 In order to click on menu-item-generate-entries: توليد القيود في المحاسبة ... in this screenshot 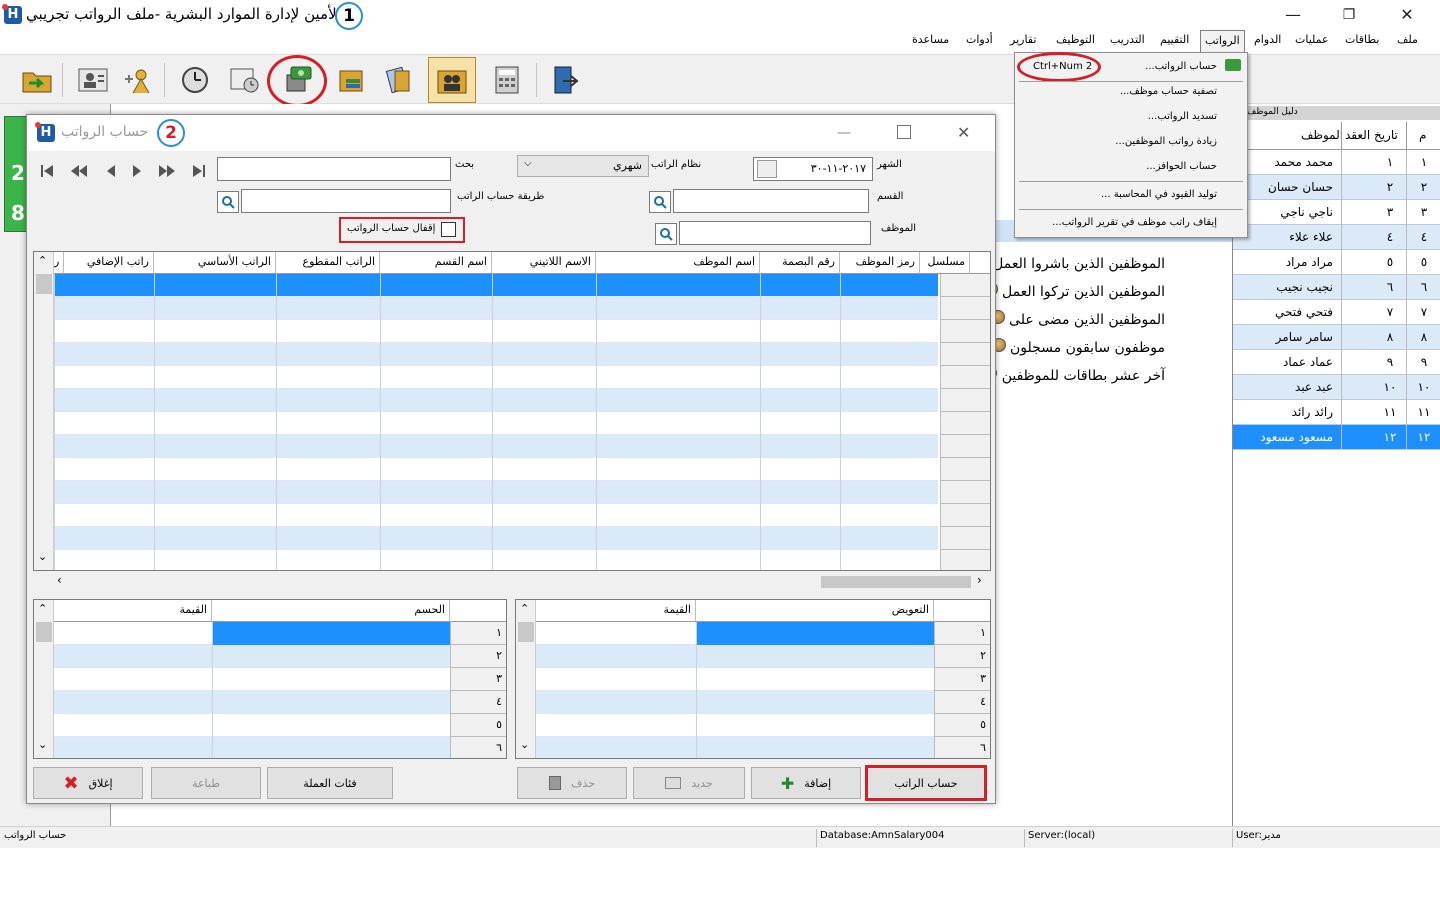, I will do `click(1159, 194)`.